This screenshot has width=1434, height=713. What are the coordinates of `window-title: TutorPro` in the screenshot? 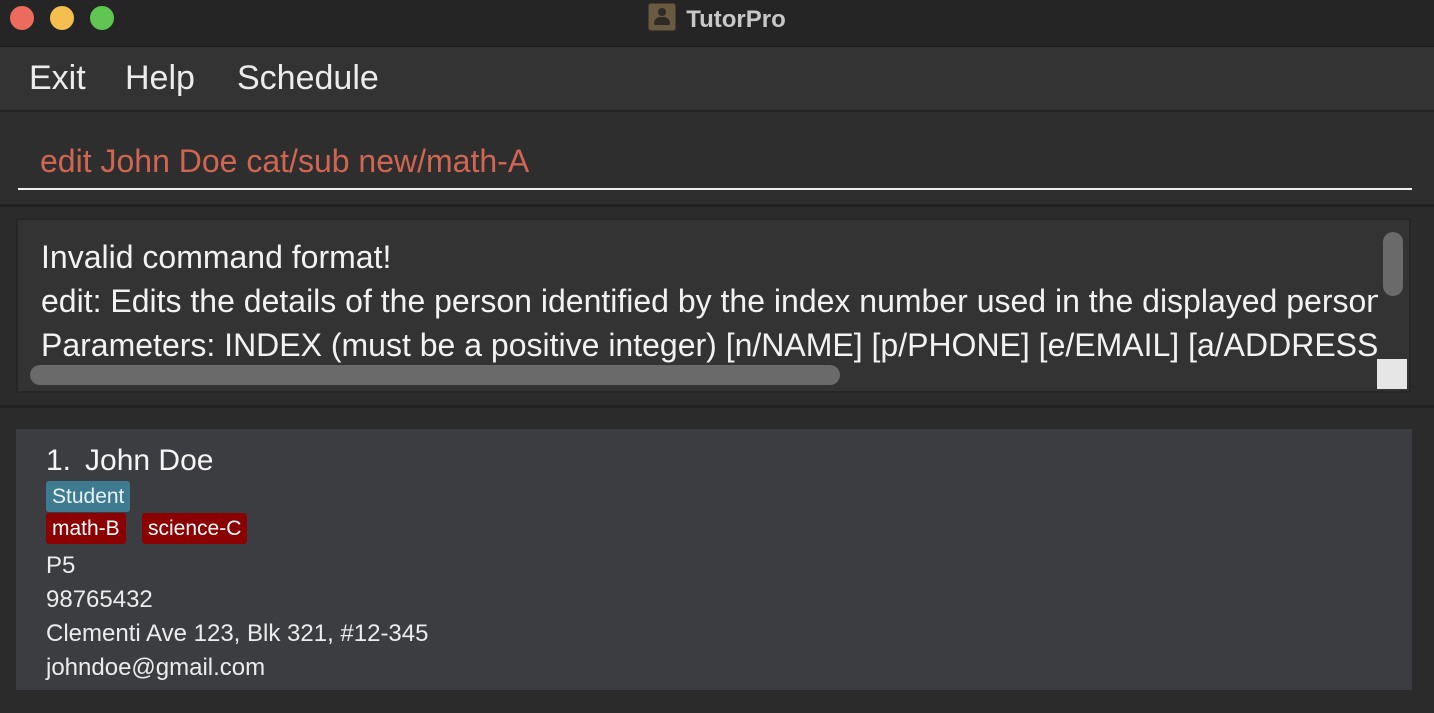 It's located at (736, 19).